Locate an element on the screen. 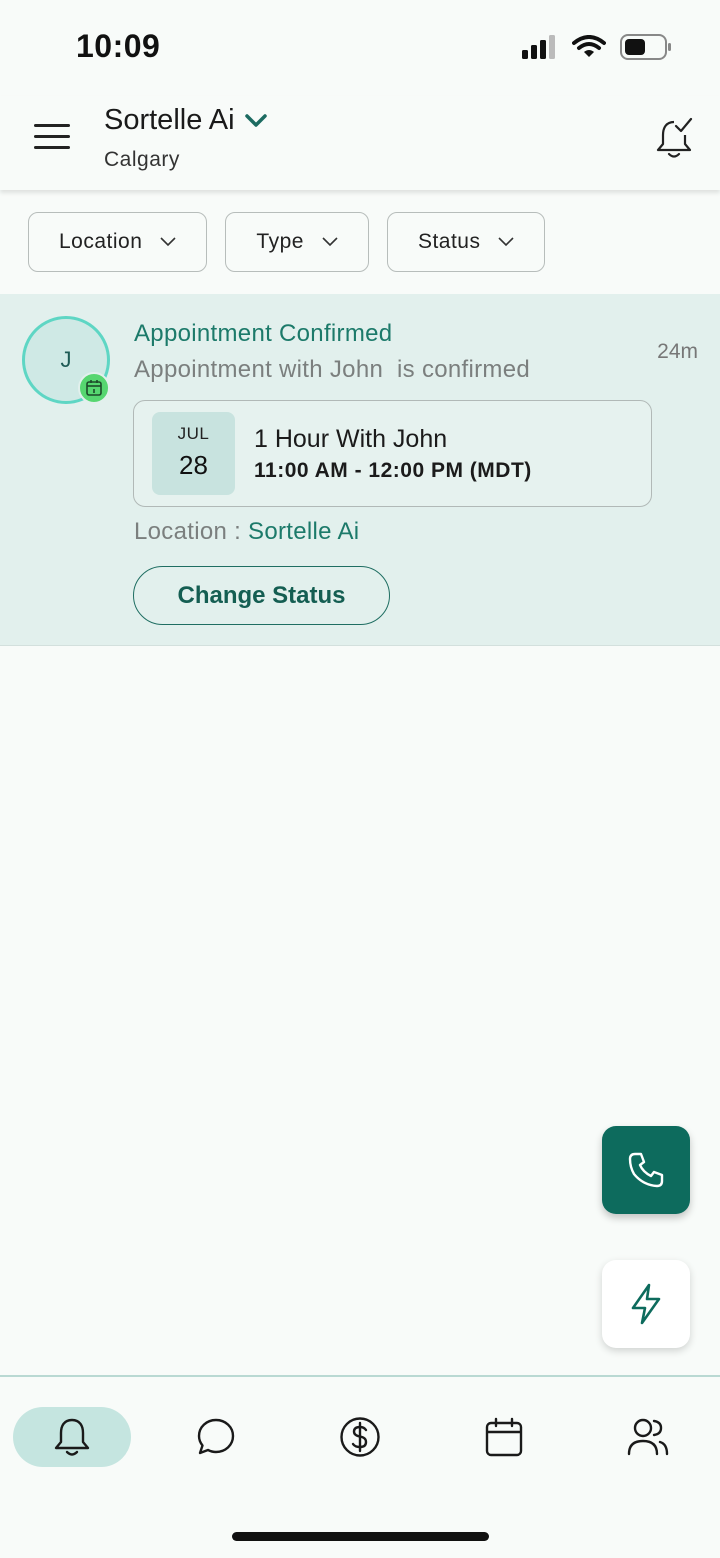  appointment-title: 1 Hour With John is located at coordinates (351, 439).